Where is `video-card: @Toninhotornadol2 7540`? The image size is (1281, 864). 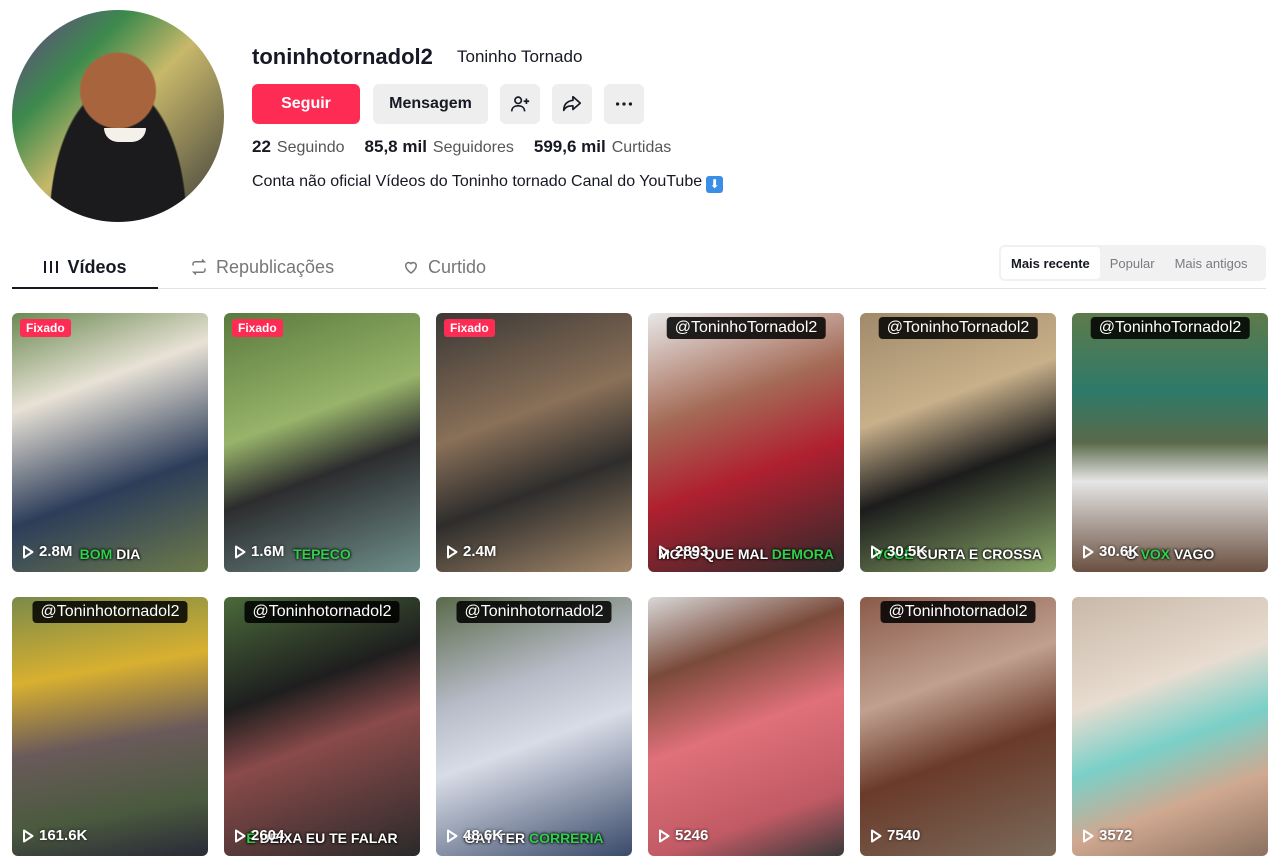 video-card: @Toninhotornadol2 7540 is located at coordinates (958, 726).